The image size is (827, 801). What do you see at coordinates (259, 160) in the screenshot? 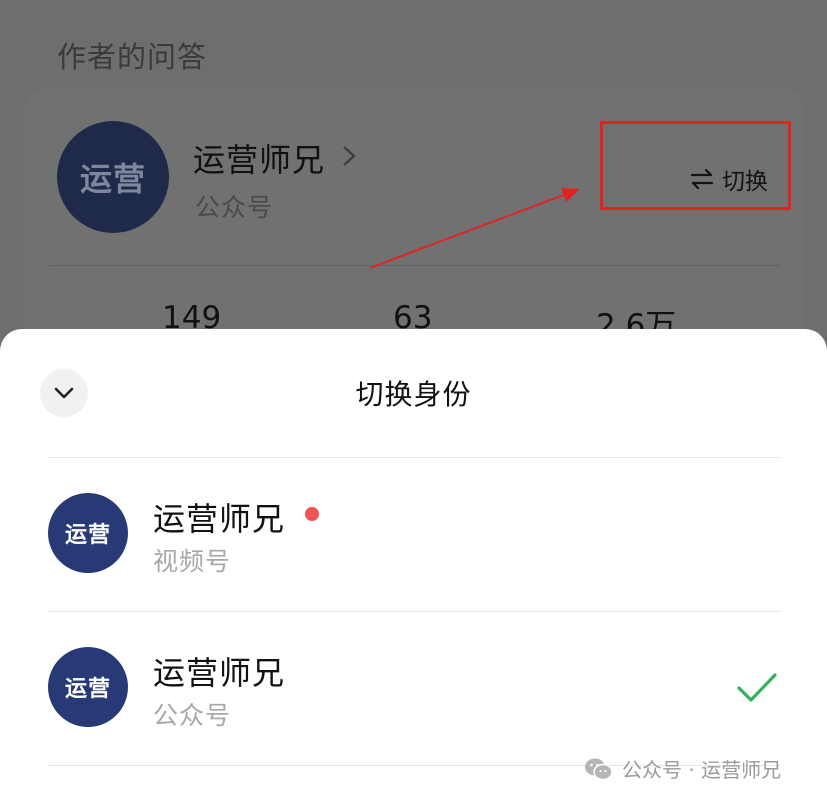
I see `author-name: 运营师兄` at bounding box center [259, 160].